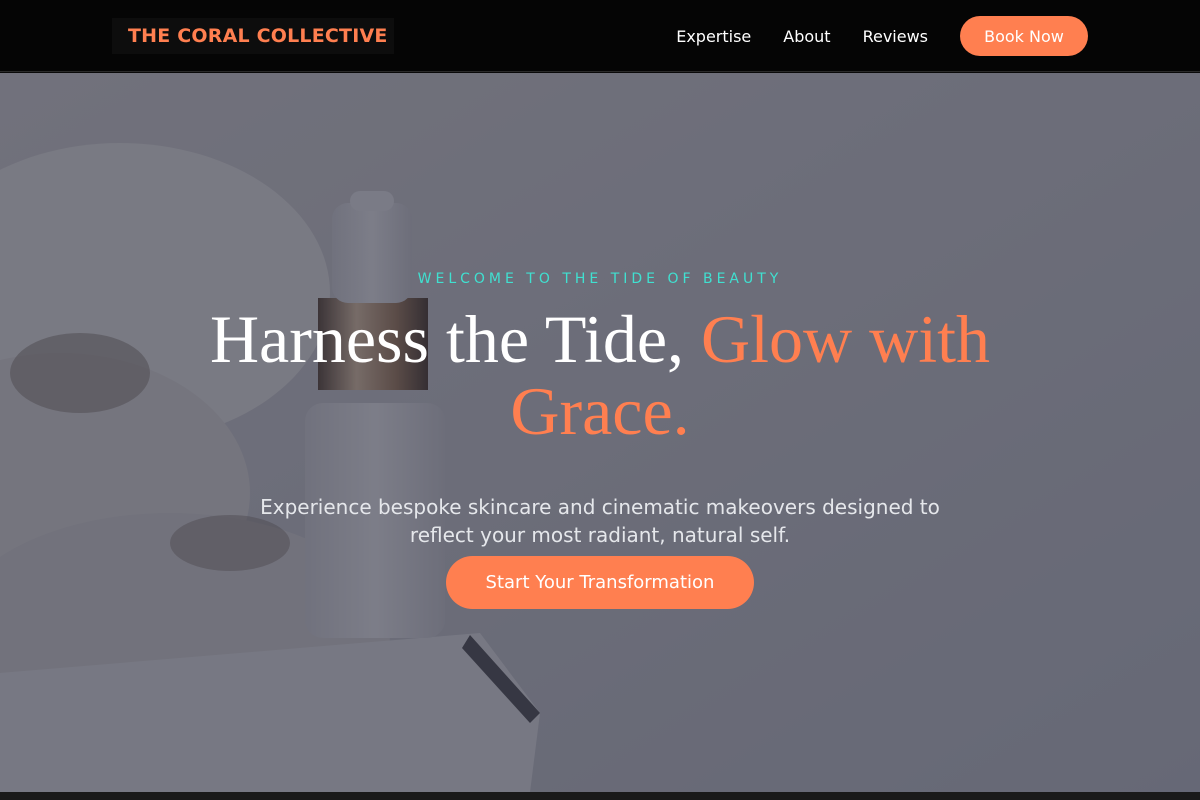  Describe the element at coordinates (713, 36) in the screenshot. I see `nav-link-expertise: Expertise` at that location.